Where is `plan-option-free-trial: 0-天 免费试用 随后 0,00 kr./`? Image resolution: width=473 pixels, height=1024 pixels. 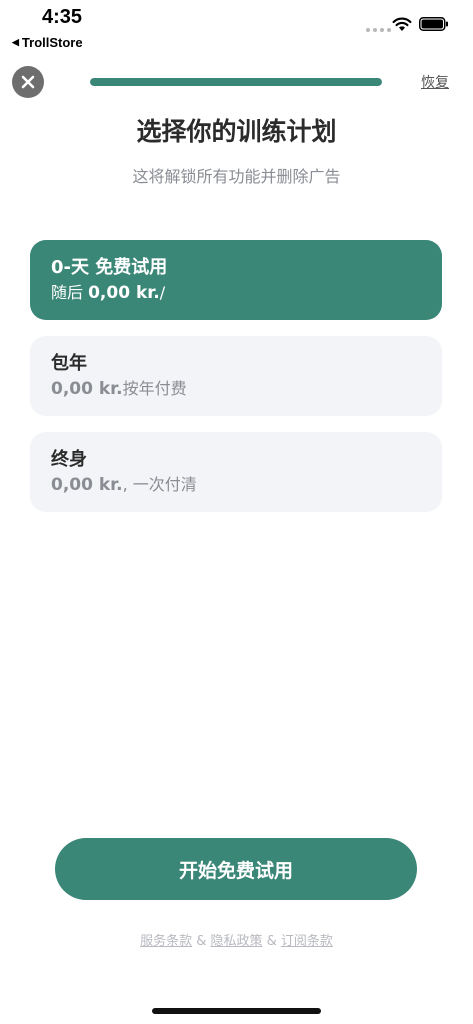 plan-option-free-trial: 0-天 免费试用 随后 0,00 kr./ is located at coordinates (236, 280).